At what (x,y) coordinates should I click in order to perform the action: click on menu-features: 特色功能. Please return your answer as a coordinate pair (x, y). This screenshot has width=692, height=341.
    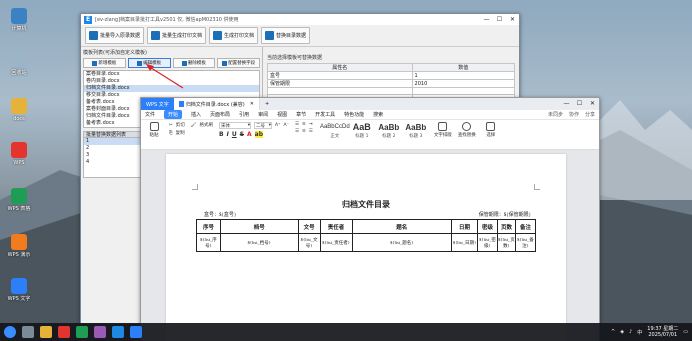
    Looking at the image, I should click on (354, 114).